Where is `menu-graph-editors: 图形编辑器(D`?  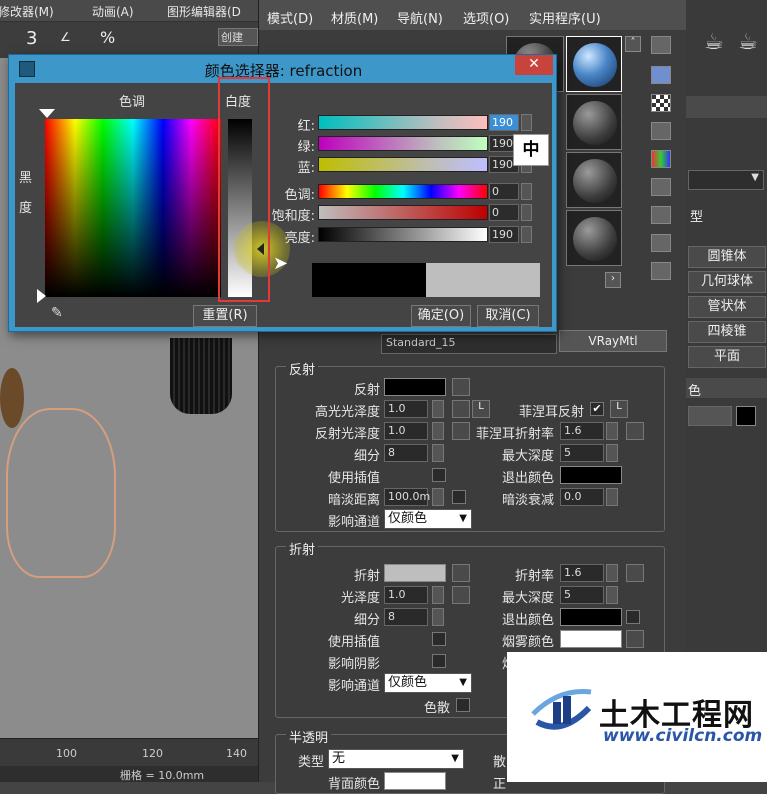 menu-graph-editors: 图形编辑器(D is located at coordinates (204, 11).